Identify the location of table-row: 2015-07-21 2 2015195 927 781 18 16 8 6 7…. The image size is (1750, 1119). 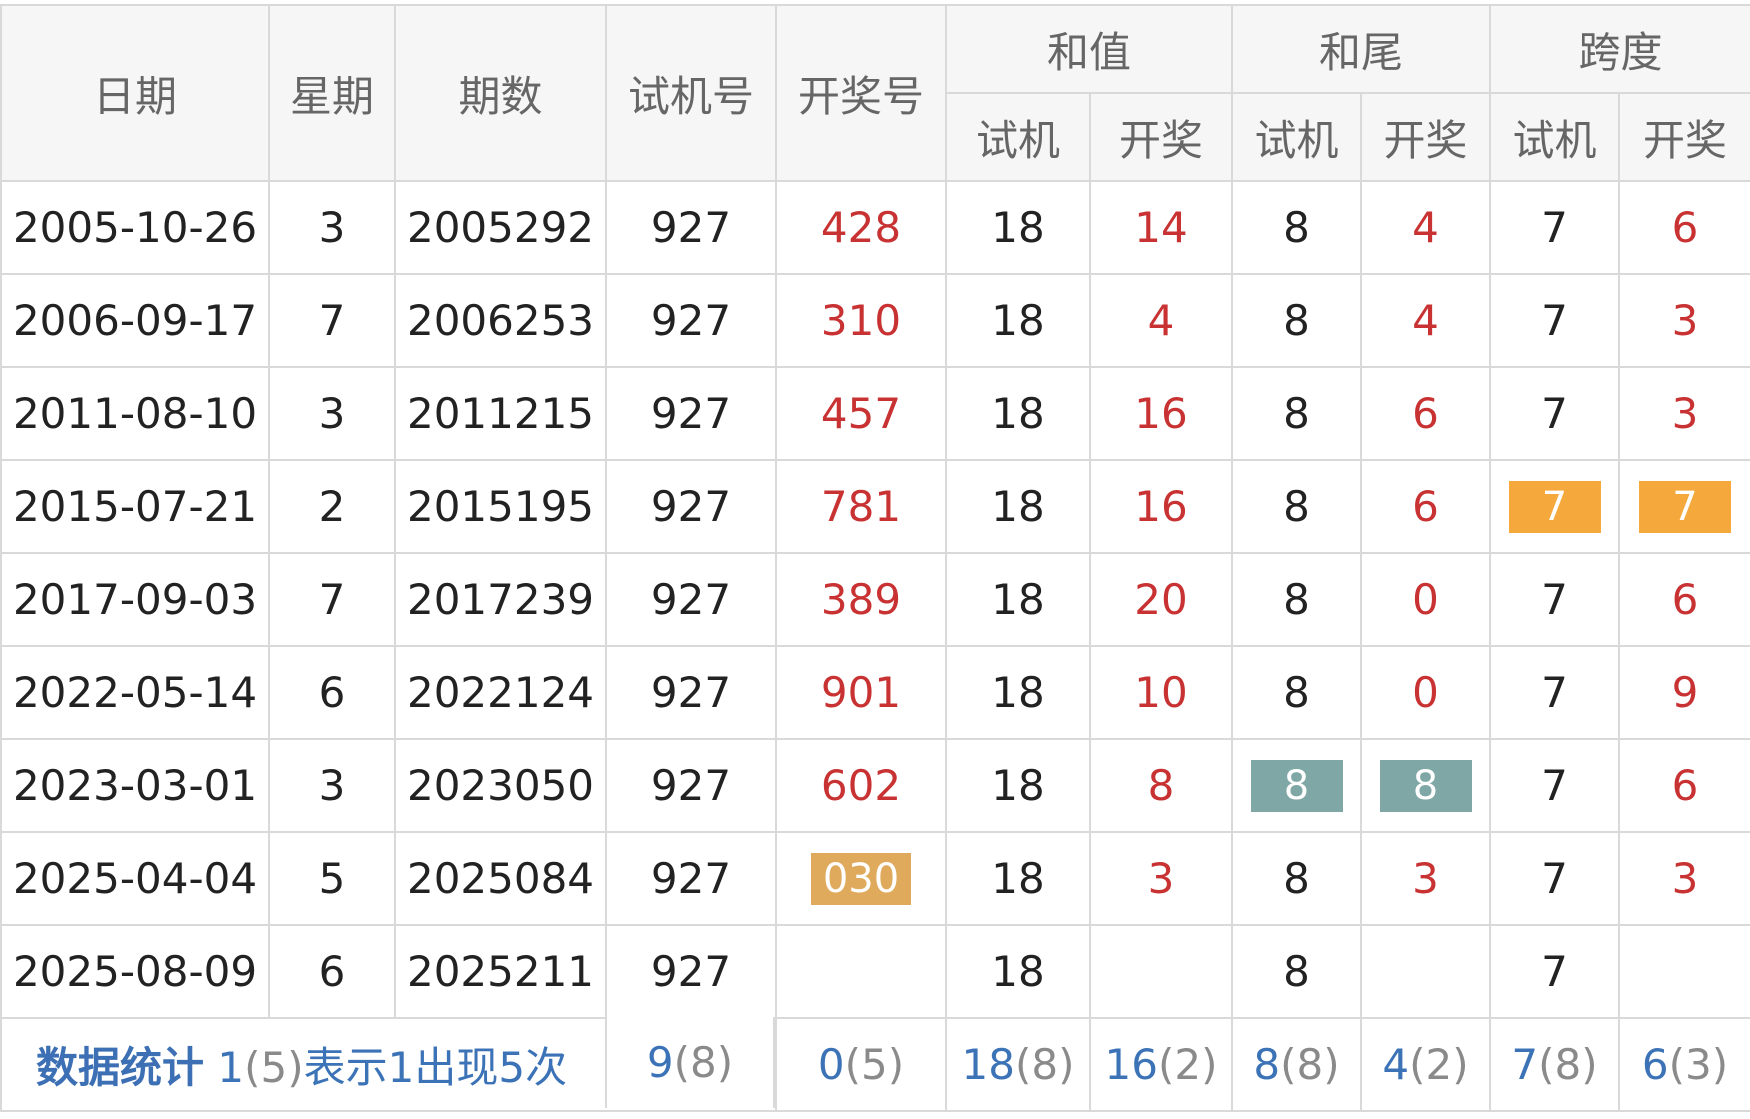
(875, 506).